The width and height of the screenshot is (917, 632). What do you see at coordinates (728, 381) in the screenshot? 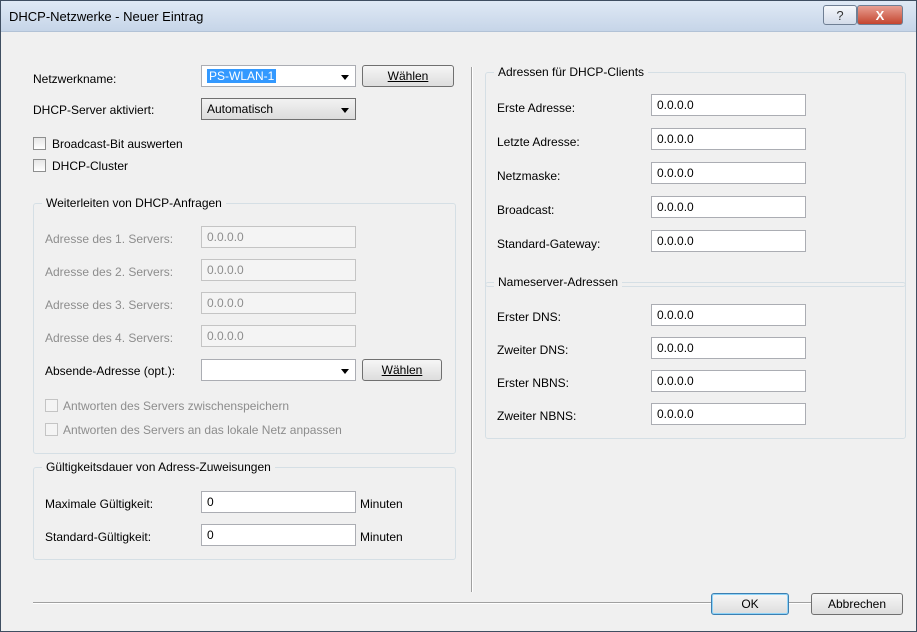
I see `nbns1-input: 0.0.0.0` at bounding box center [728, 381].